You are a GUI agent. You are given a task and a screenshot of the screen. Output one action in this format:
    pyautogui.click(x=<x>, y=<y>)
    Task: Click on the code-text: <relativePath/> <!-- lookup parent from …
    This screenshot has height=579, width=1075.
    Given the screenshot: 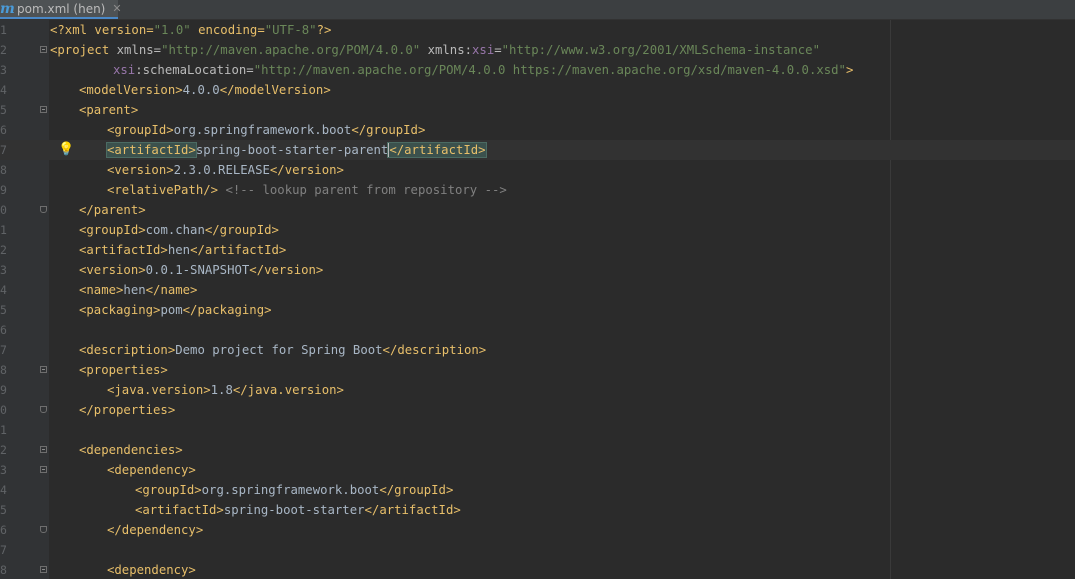 What is the action you would take?
    pyautogui.click(x=307, y=190)
    